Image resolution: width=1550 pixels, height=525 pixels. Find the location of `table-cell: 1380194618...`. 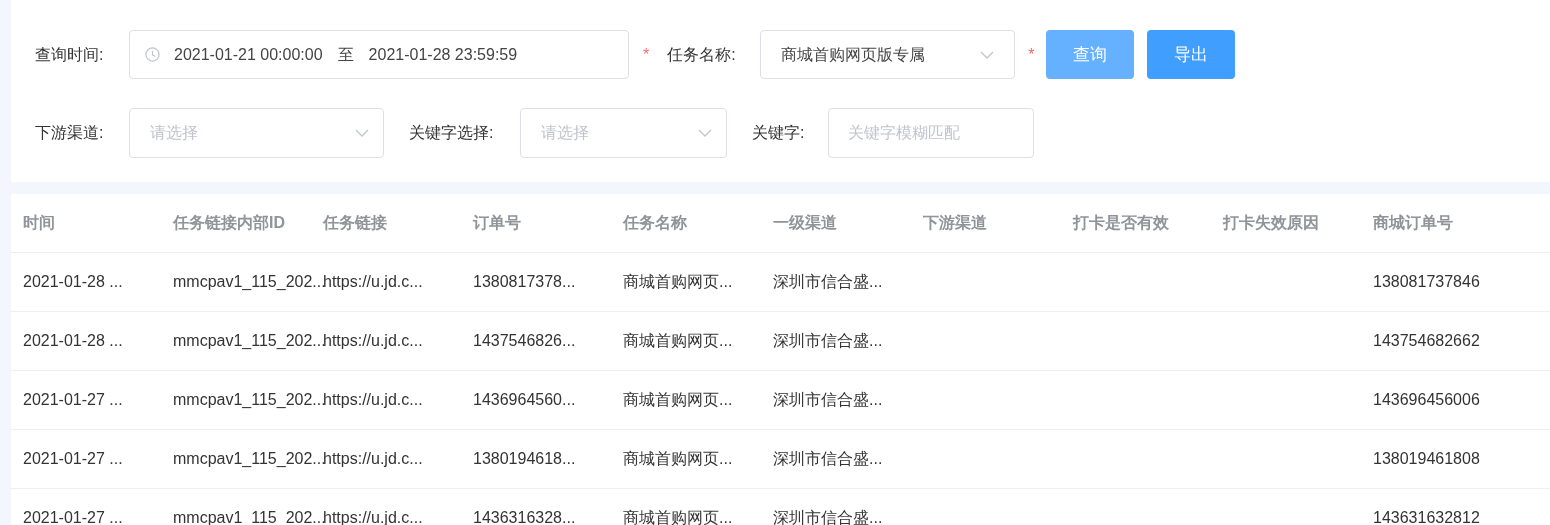

table-cell: 1380194618... is located at coordinates (524, 458).